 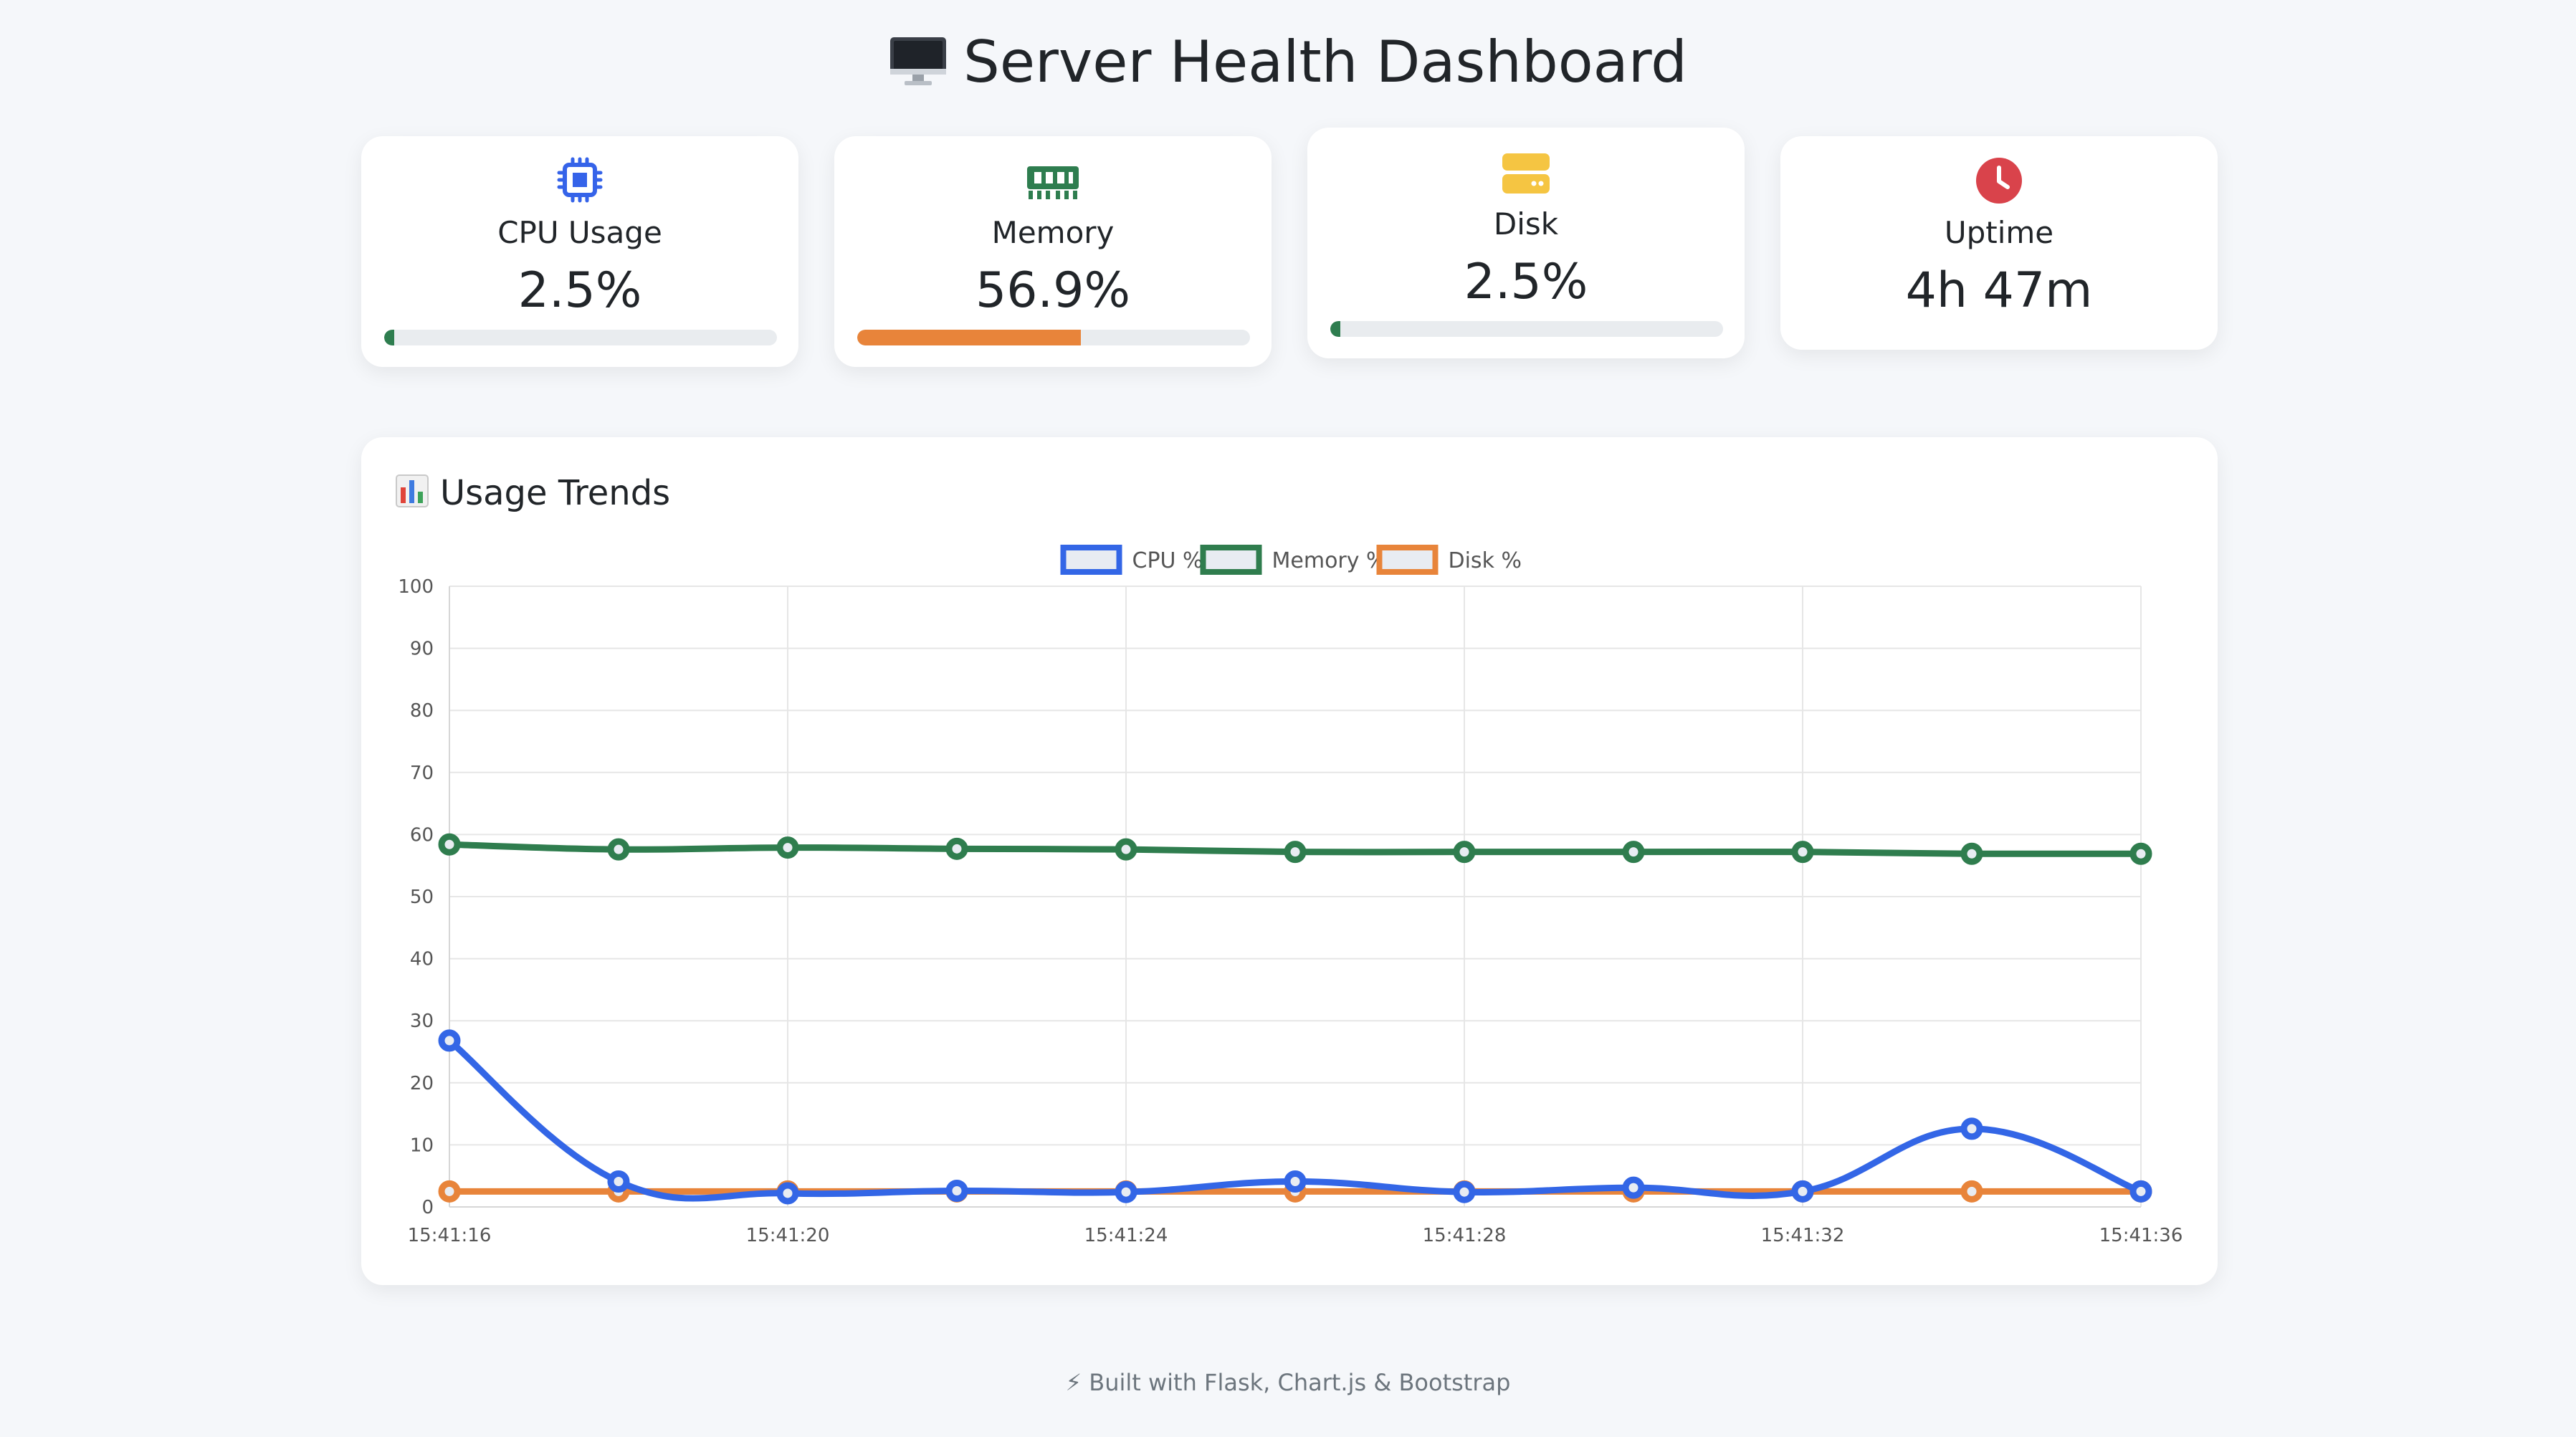 I want to click on y-tick-label: 40, so click(x=422, y=959).